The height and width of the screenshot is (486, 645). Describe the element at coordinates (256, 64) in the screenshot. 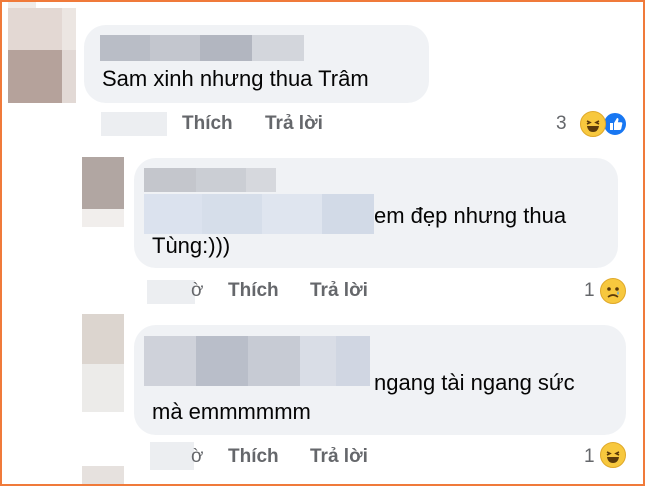

I see `comment-bubble: Sam xinh nhưng thua Trâm` at that location.